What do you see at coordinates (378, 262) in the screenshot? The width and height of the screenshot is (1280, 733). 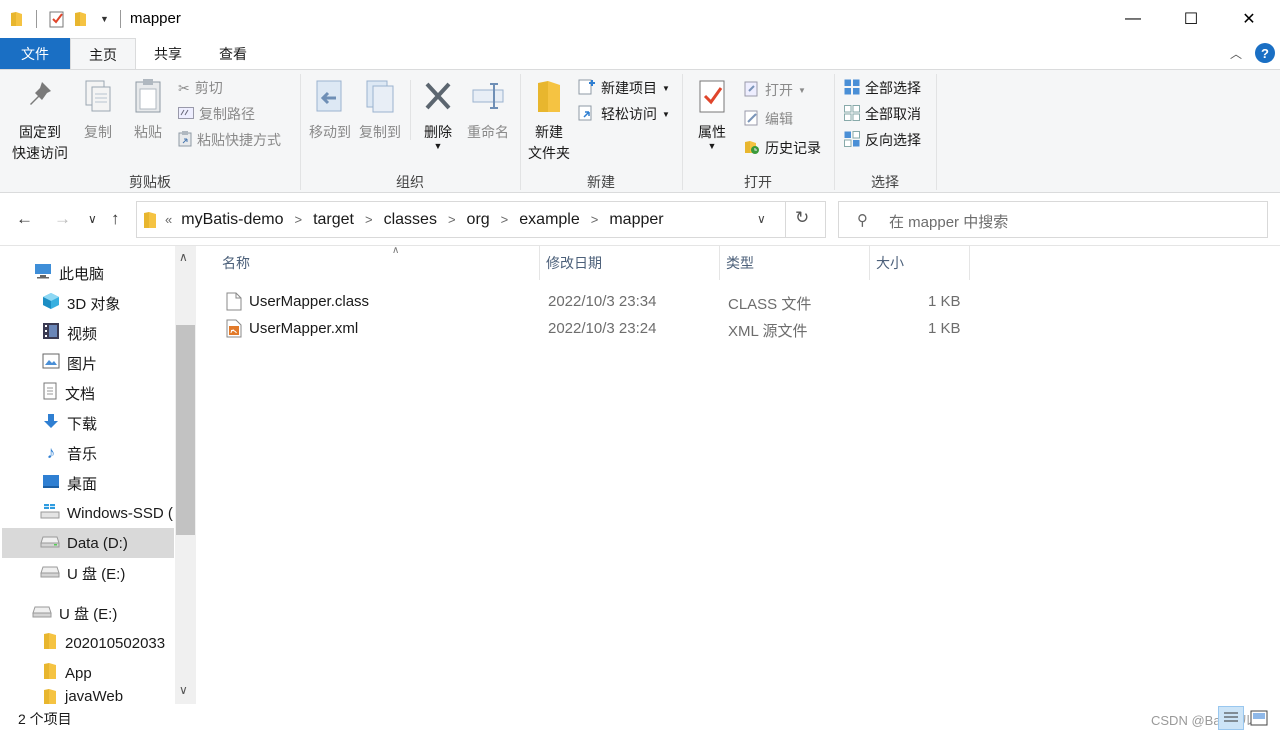 I see `column-header-name: 名称 ∧` at bounding box center [378, 262].